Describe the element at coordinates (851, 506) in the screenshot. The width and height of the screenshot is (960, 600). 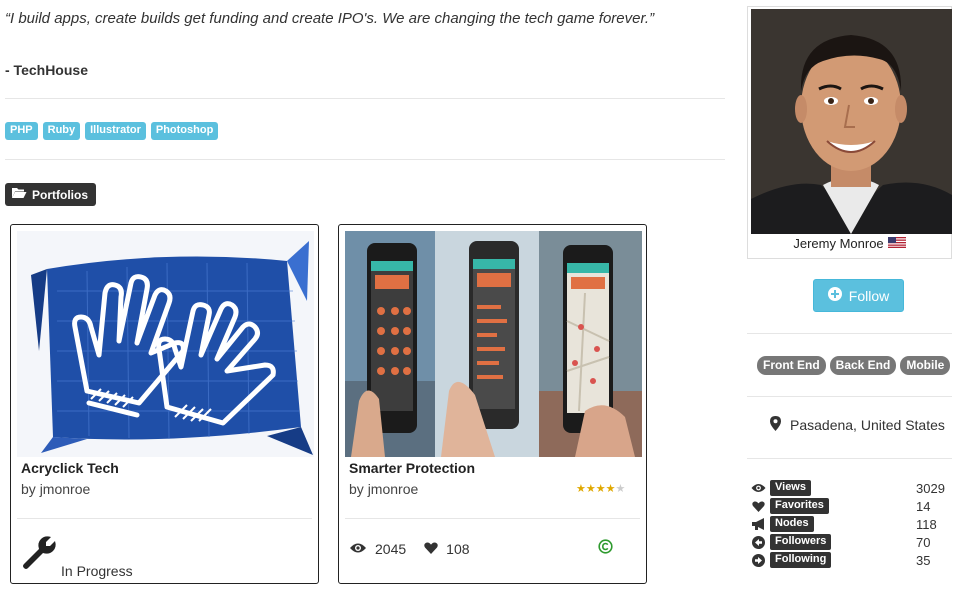
I see `metric-favorites: Favorites 14` at that location.